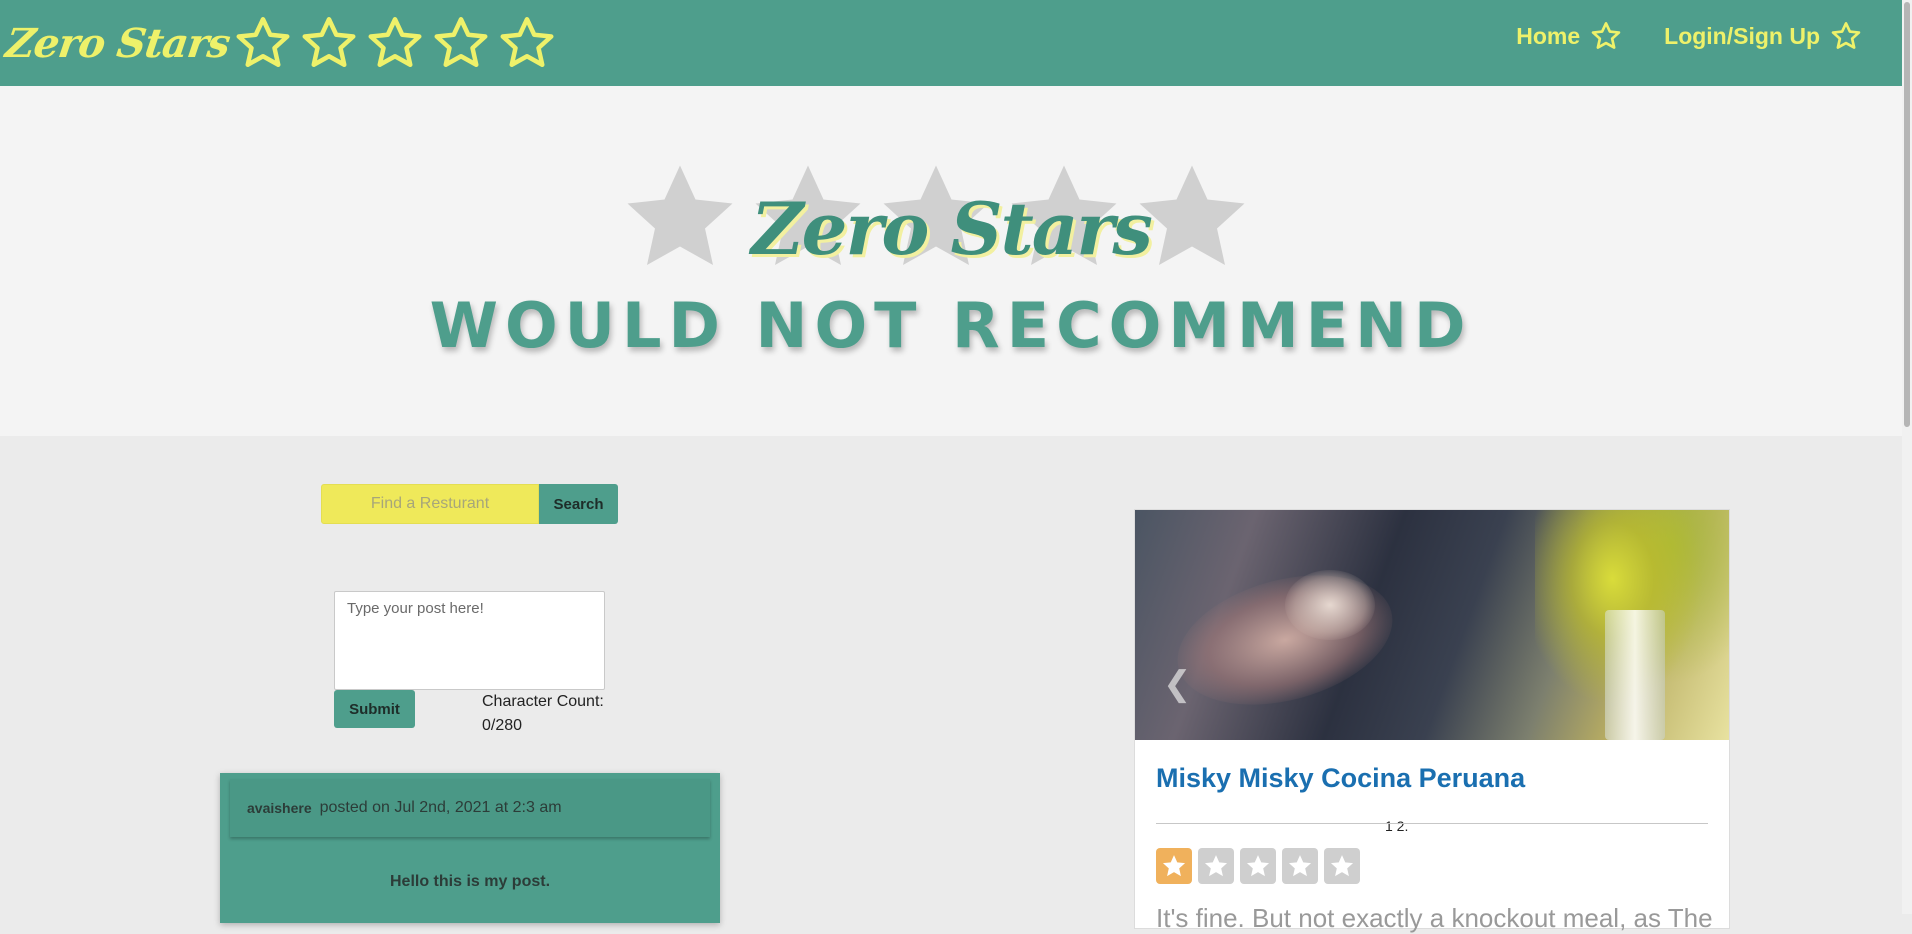 The width and height of the screenshot is (1912, 934). What do you see at coordinates (1907, 214) in the screenshot?
I see `scrollbar-thumb` at bounding box center [1907, 214].